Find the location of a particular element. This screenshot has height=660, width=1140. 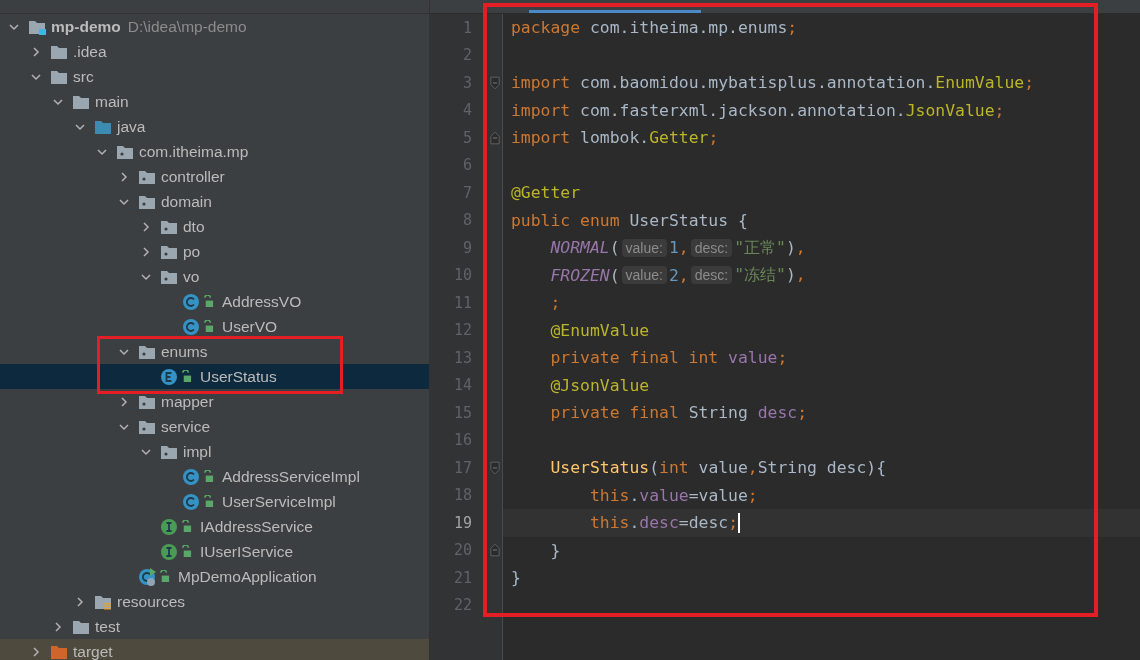

code-text: private final int value; is located at coordinates (668, 358).